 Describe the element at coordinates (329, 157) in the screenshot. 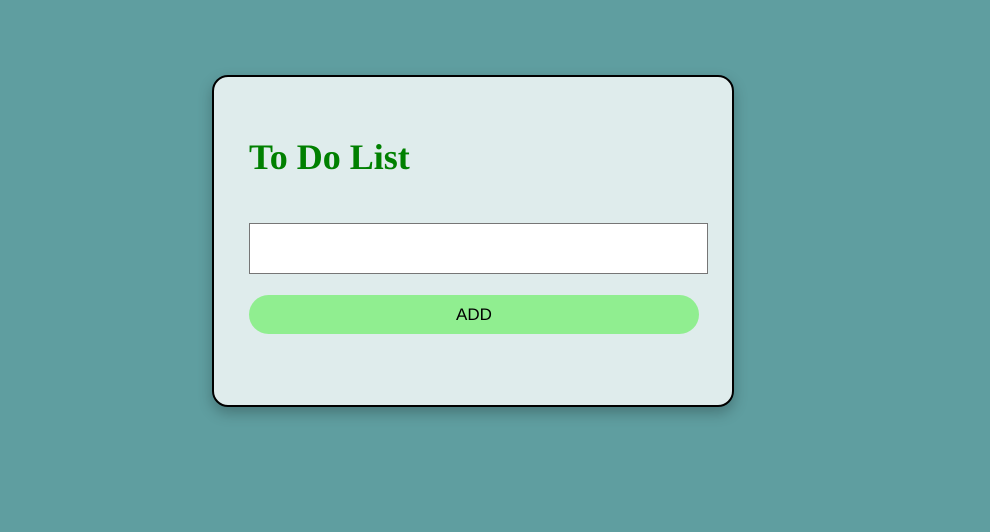

I see `page-title: To Do List` at that location.